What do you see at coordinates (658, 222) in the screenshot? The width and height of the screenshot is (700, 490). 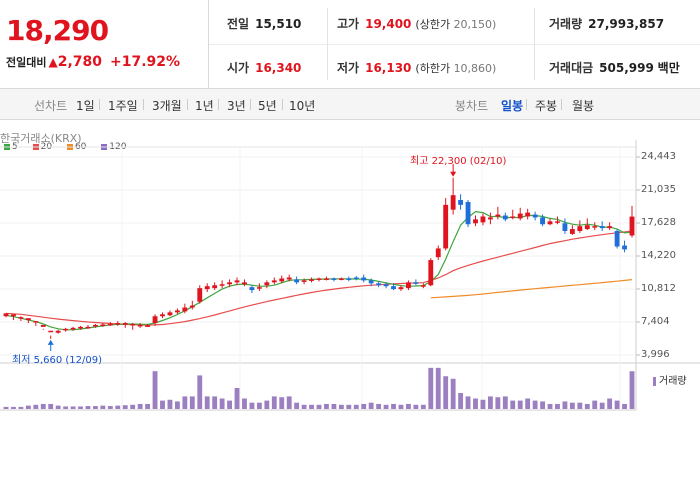 I see `y-tick-label: 17,628` at bounding box center [658, 222].